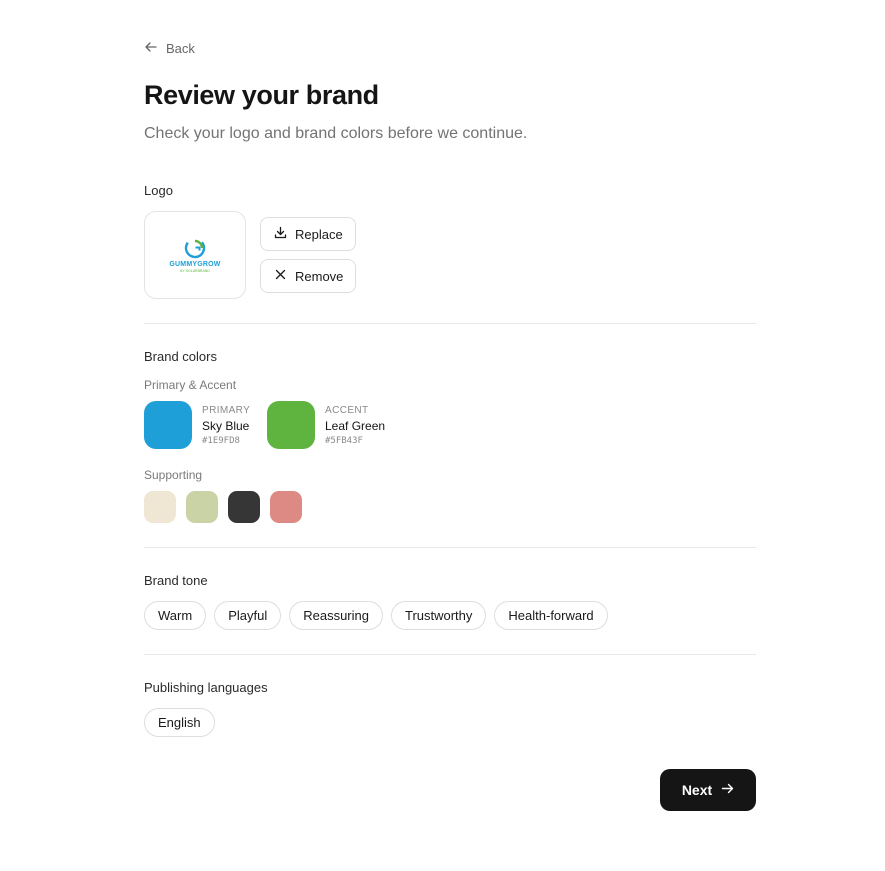 The width and height of the screenshot is (885, 871). Describe the element at coordinates (158, 190) in the screenshot. I see `logo-section-label: Logo` at that location.